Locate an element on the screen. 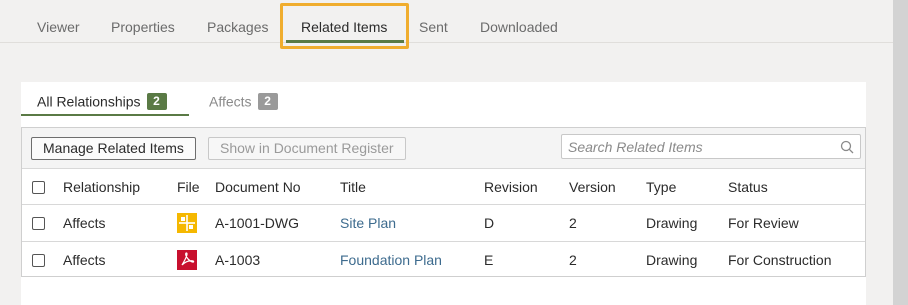  subtab-label: Affects is located at coordinates (230, 101).